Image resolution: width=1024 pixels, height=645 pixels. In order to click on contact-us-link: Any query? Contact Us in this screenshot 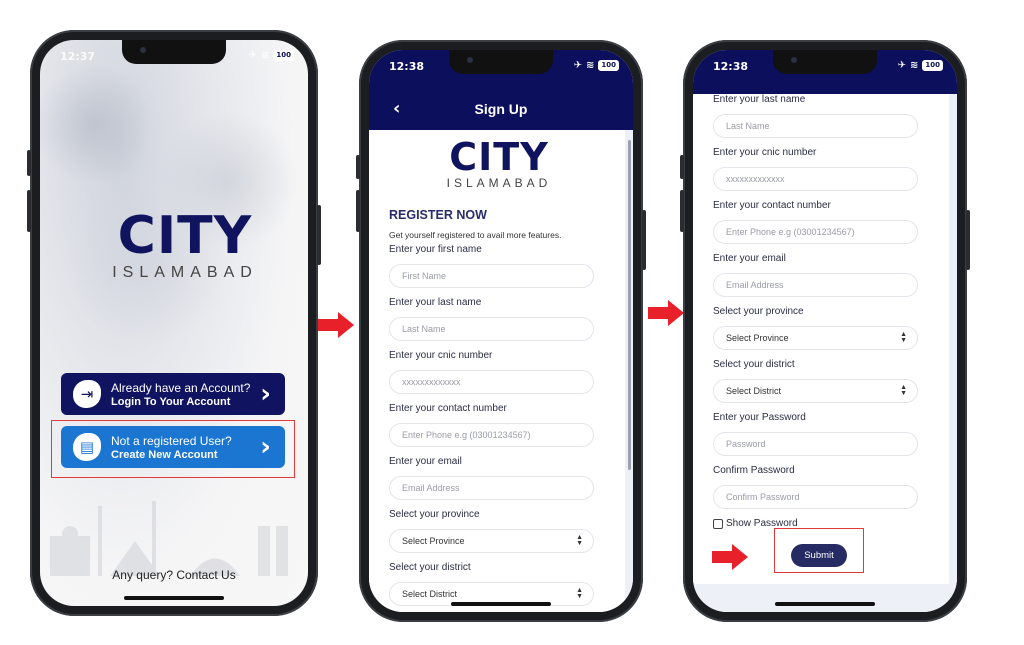, I will do `click(174, 575)`.